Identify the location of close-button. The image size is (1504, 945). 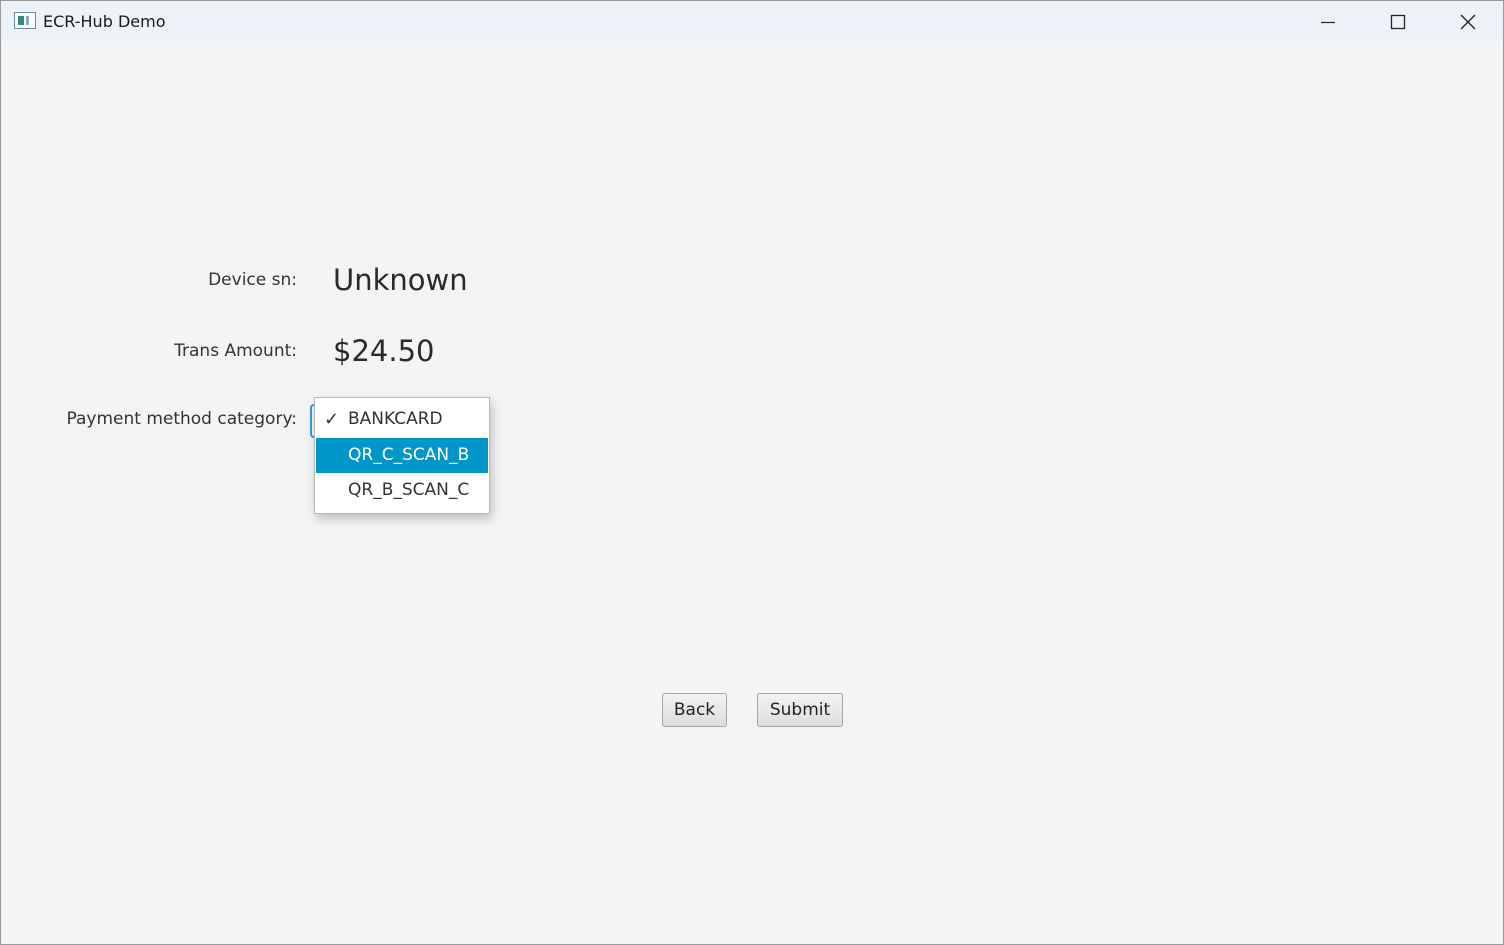
(1468, 22).